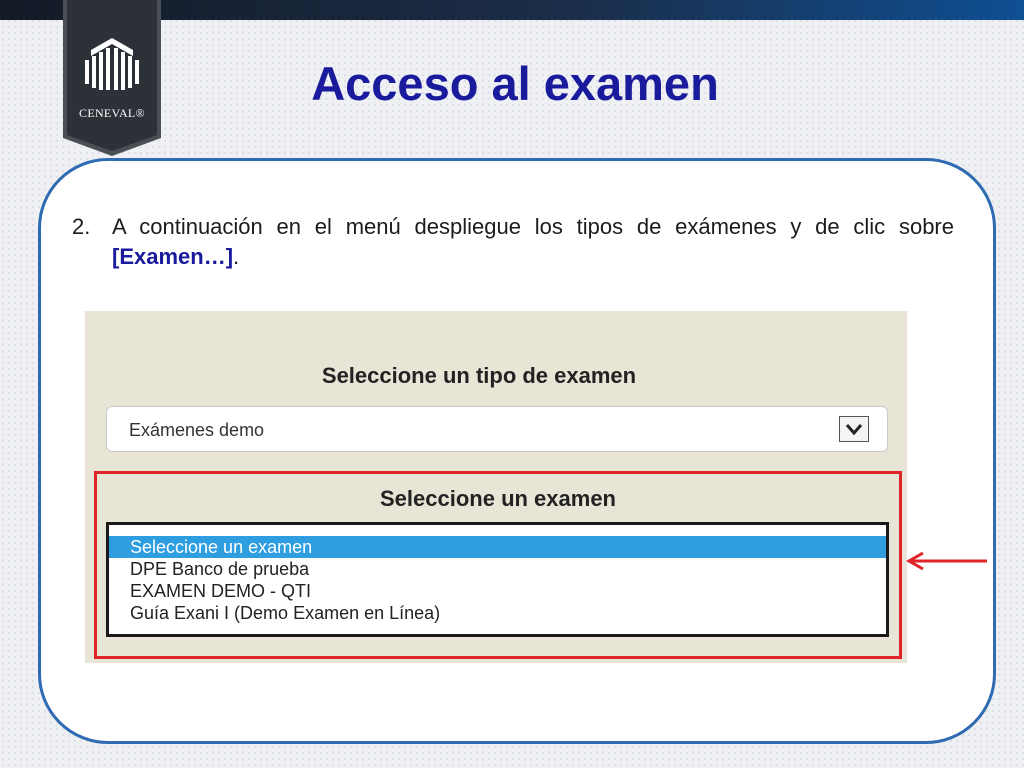 This screenshot has width=1024, height=768. Describe the element at coordinates (497, 547) in the screenshot. I see `exam-option: Seleccione un examen` at that location.